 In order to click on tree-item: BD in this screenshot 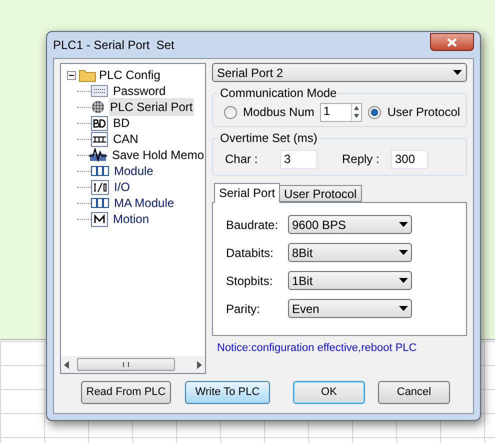, I will do `click(121, 123)`.